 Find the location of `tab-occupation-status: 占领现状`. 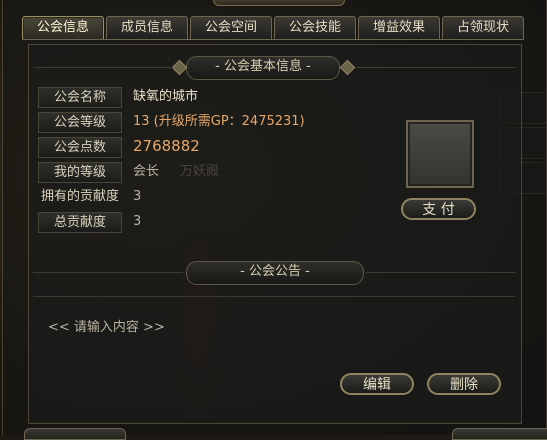

tab-occupation-status: 占领现状 is located at coordinates (483, 27).